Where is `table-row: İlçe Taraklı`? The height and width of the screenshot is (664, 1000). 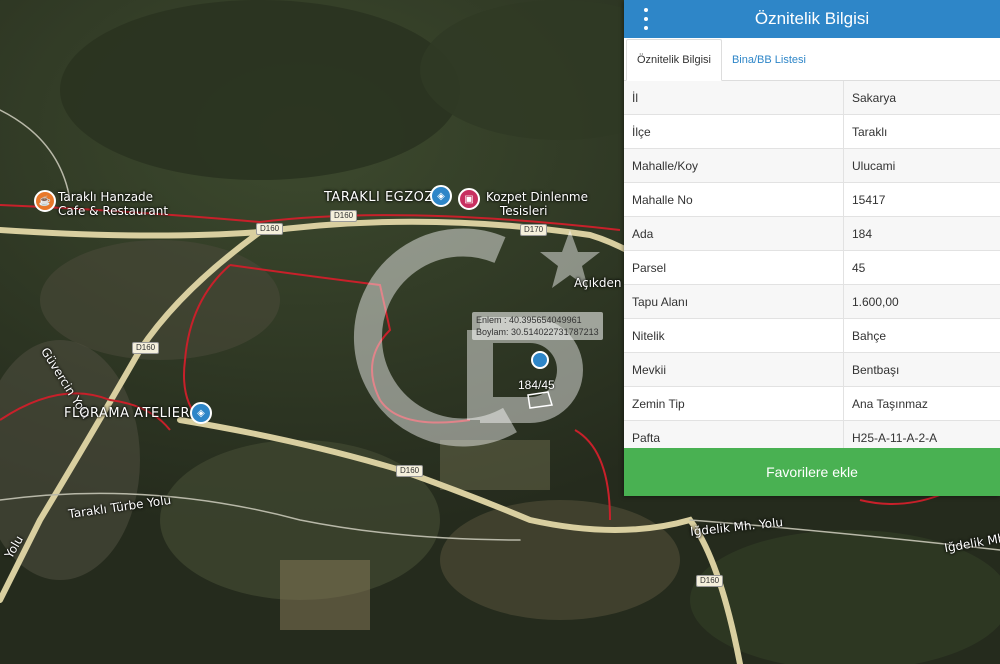 table-row: İlçe Taraklı is located at coordinates (812, 131).